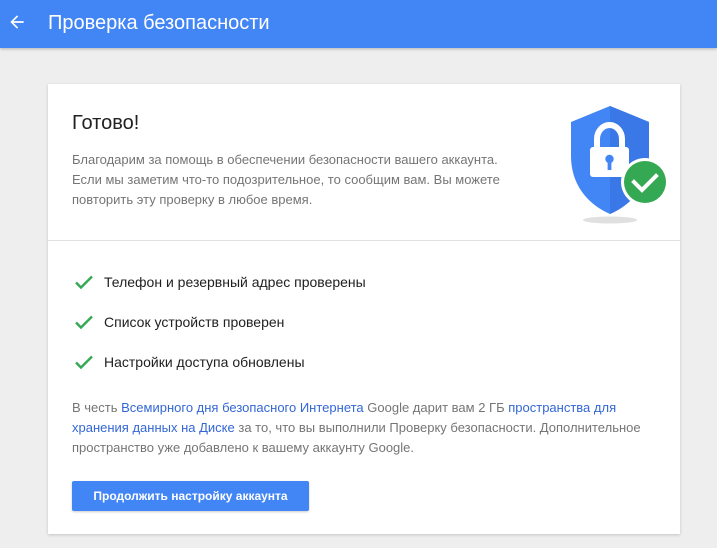 The width and height of the screenshot is (717, 548). What do you see at coordinates (194, 322) in the screenshot?
I see `check-item-label: Список устройств проверен` at bounding box center [194, 322].